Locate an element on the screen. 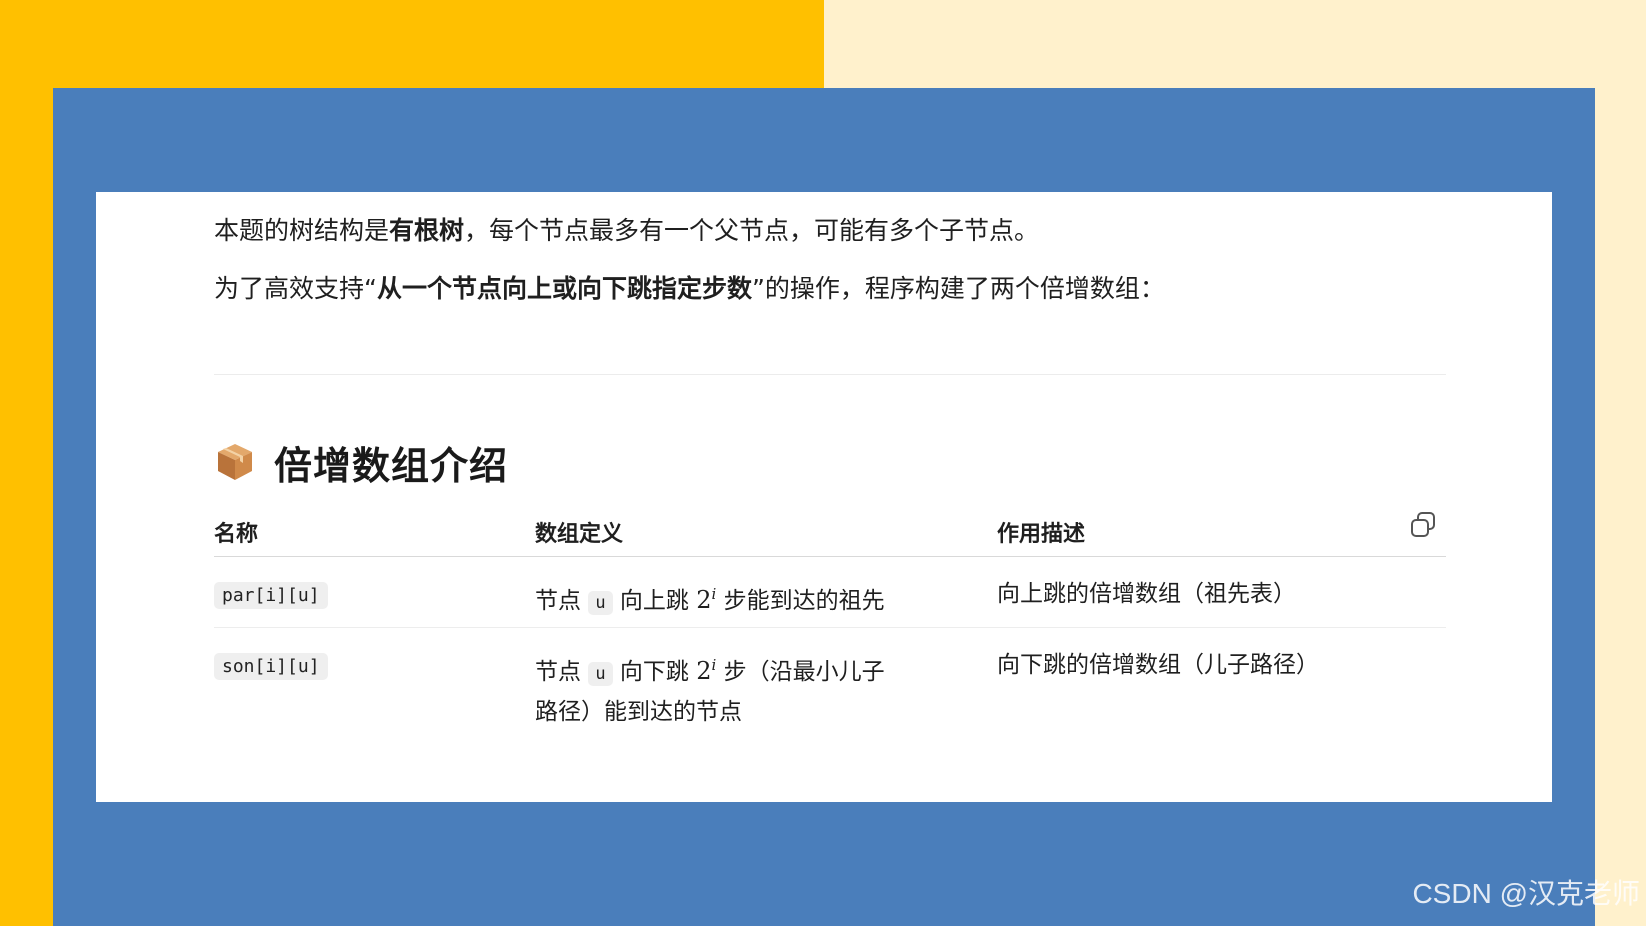 Image resolution: width=1646 pixels, height=926 pixels. row-definition: 节点 u 向下跳 2i 步（沿最小儿子路径）能到达的节点 is located at coordinates (720, 688).